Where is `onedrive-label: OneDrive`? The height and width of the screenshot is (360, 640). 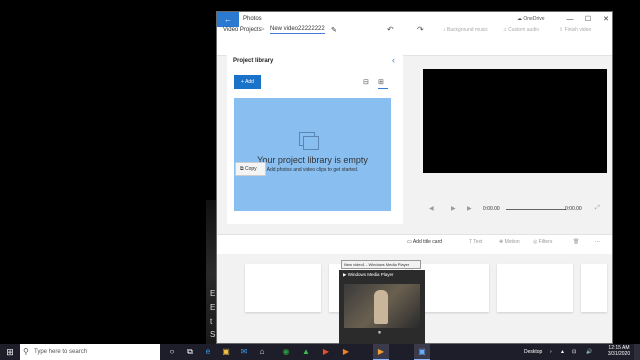
onedrive-label: OneDrive is located at coordinates (534, 19).